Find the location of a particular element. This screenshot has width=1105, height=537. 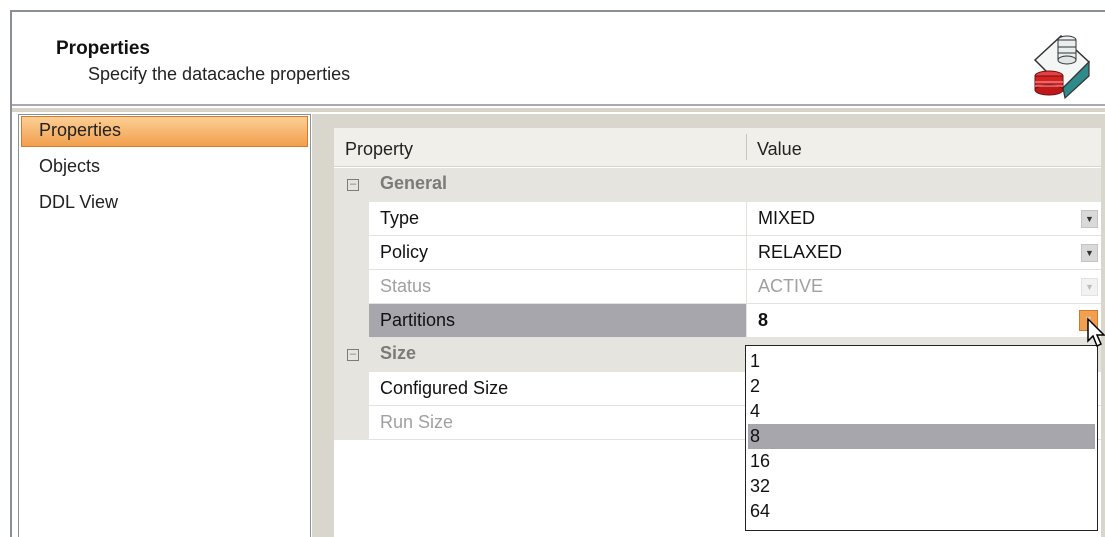

sidebar-item-objects: Objects is located at coordinates (164, 167).